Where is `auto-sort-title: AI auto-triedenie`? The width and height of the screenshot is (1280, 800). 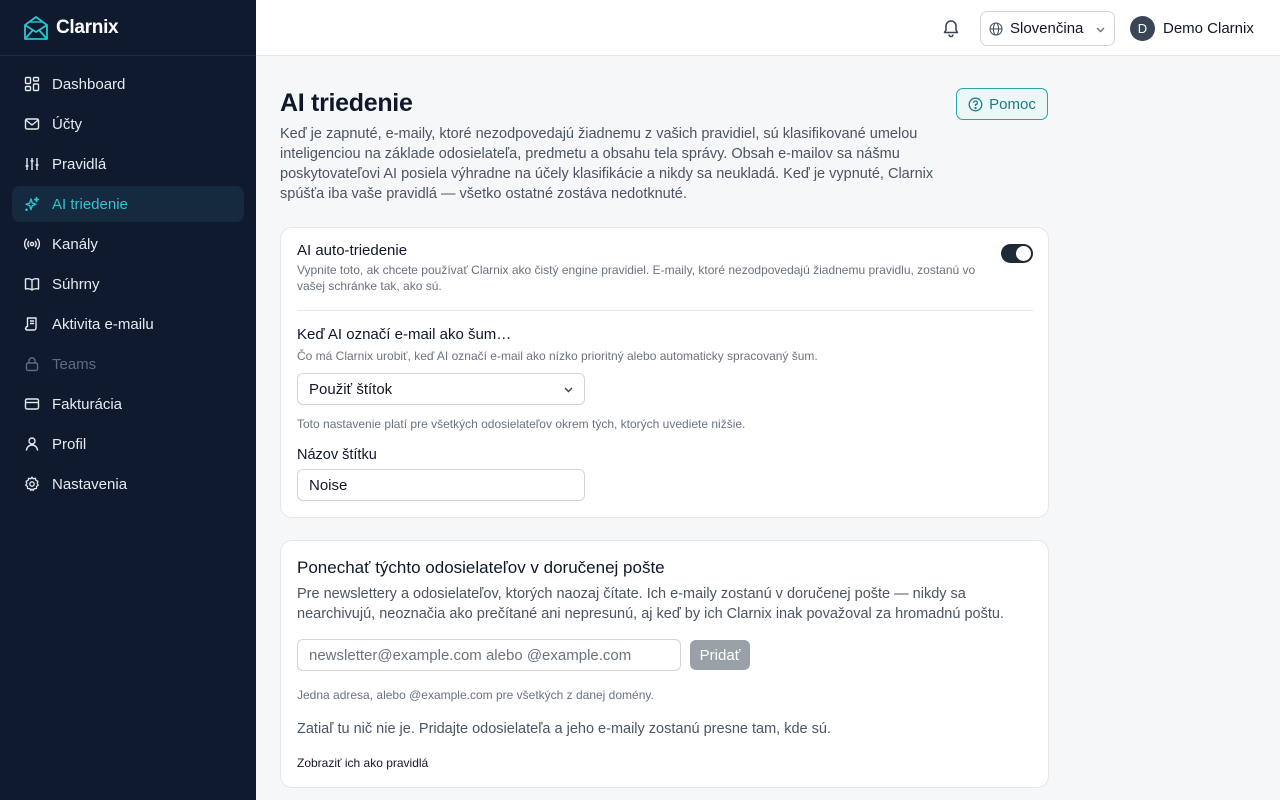
auto-sort-title: AI auto-triedenie is located at coordinates (352, 250).